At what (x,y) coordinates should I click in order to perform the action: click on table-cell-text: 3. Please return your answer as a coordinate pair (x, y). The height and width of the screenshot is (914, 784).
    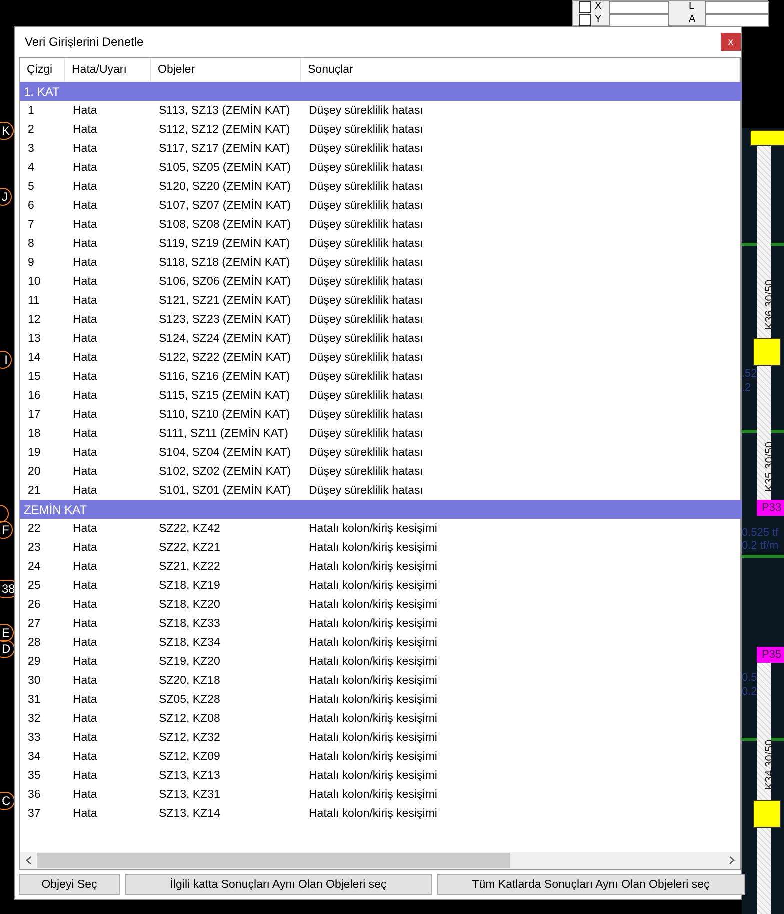
    Looking at the image, I should click on (31, 148).